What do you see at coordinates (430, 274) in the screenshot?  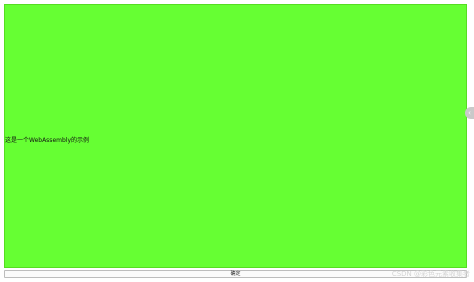 I see `watermark: CSDN @彩色元素收集者` at bounding box center [430, 274].